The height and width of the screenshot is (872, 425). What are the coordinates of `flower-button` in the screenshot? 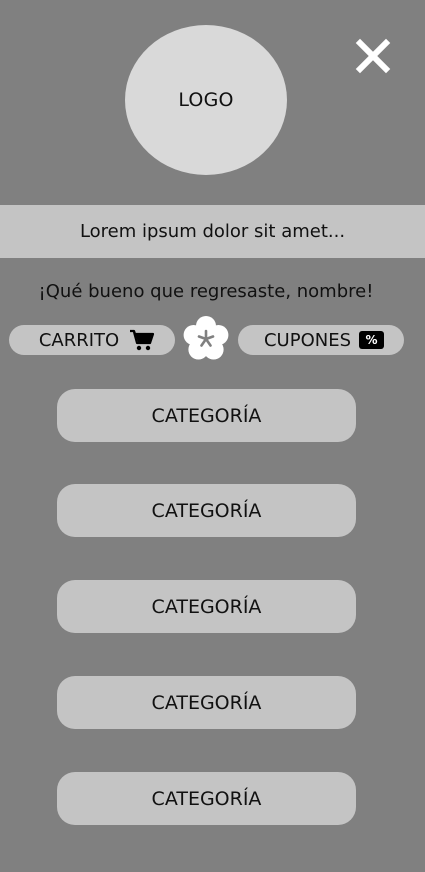 It's located at (206, 339).